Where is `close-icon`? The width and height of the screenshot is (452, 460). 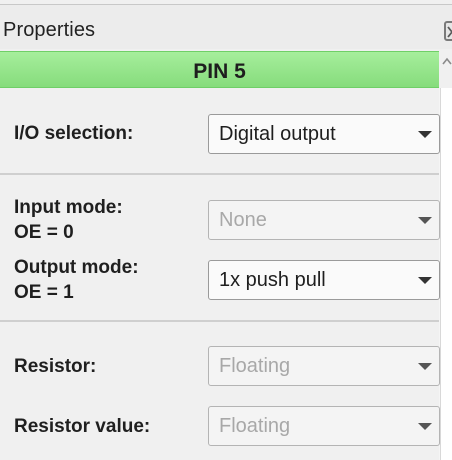
close-icon is located at coordinates (449, 32).